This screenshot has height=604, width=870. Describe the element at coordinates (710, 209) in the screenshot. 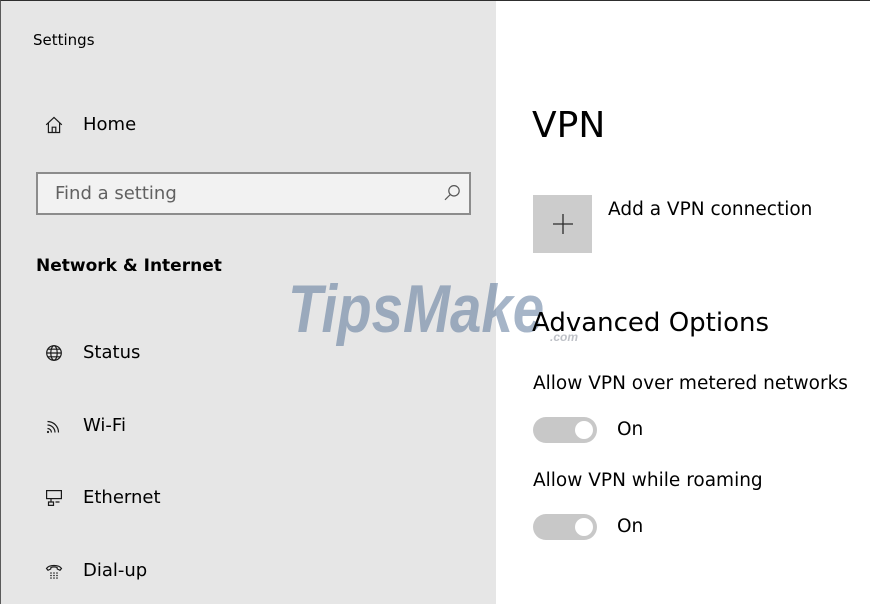

I see `add-vpn-label: Add a VPN connection` at that location.